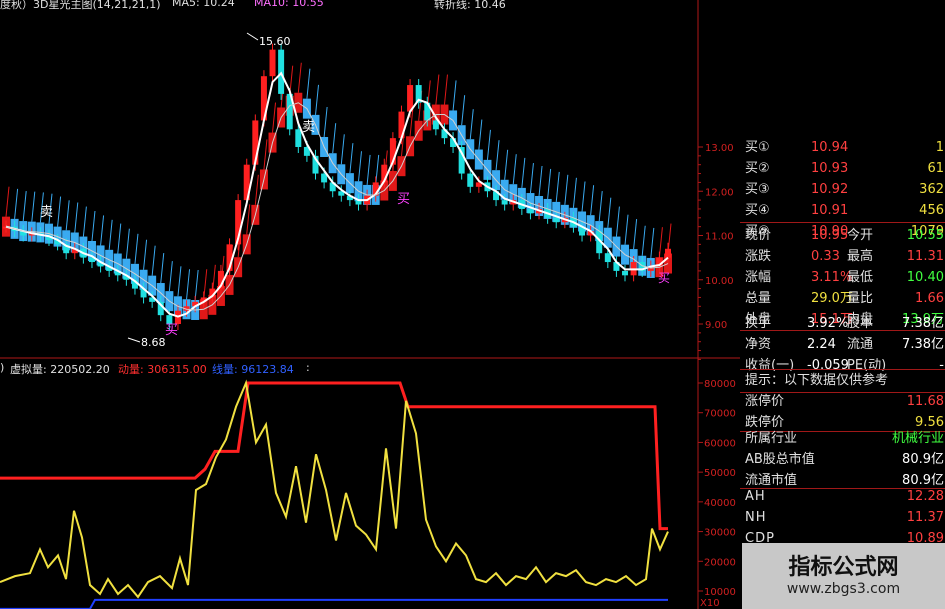 The image size is (945, 609). What do you see at coordinates (845, 459) in the screenshot?
I see `market-value-row: AB股总市值 80.9亿` at bounding box center [845, 459].